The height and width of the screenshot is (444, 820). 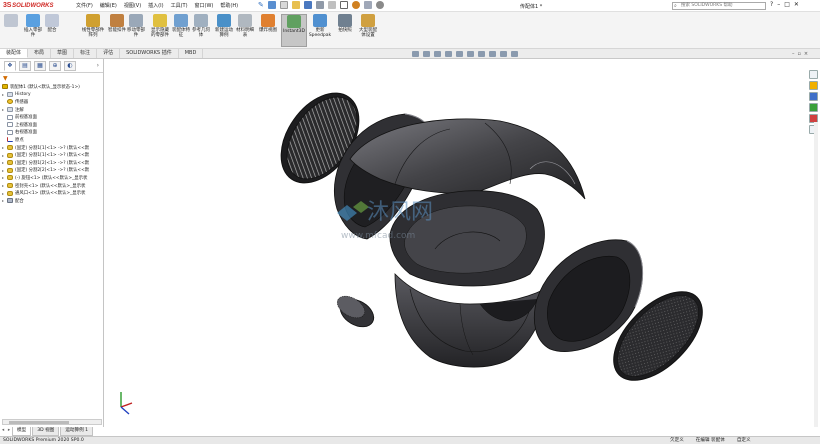 What do you see at coordinates (345, 23) in the screenshot?
I see `ribbon-snapshot-button: 拍快照` at bounding box center [345, 23].